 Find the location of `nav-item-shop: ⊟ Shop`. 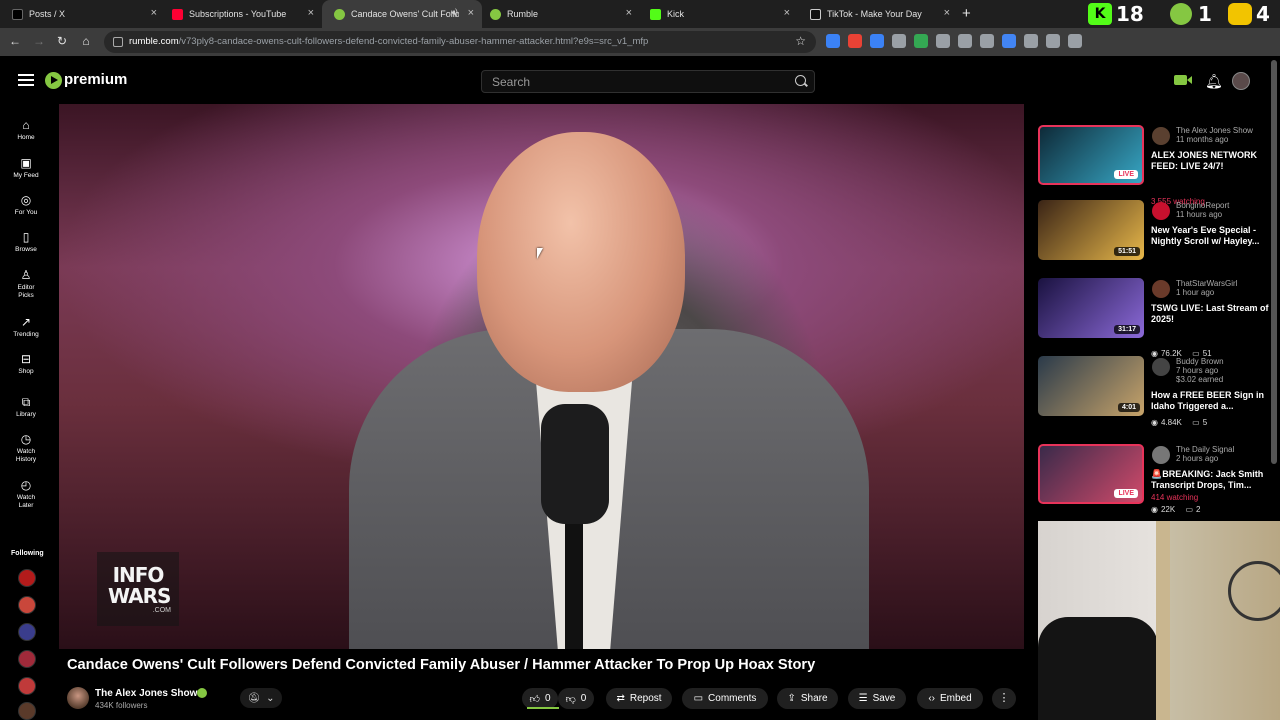

nav-item-shop: ⊟ Shop is located at coordinates (26, 364).